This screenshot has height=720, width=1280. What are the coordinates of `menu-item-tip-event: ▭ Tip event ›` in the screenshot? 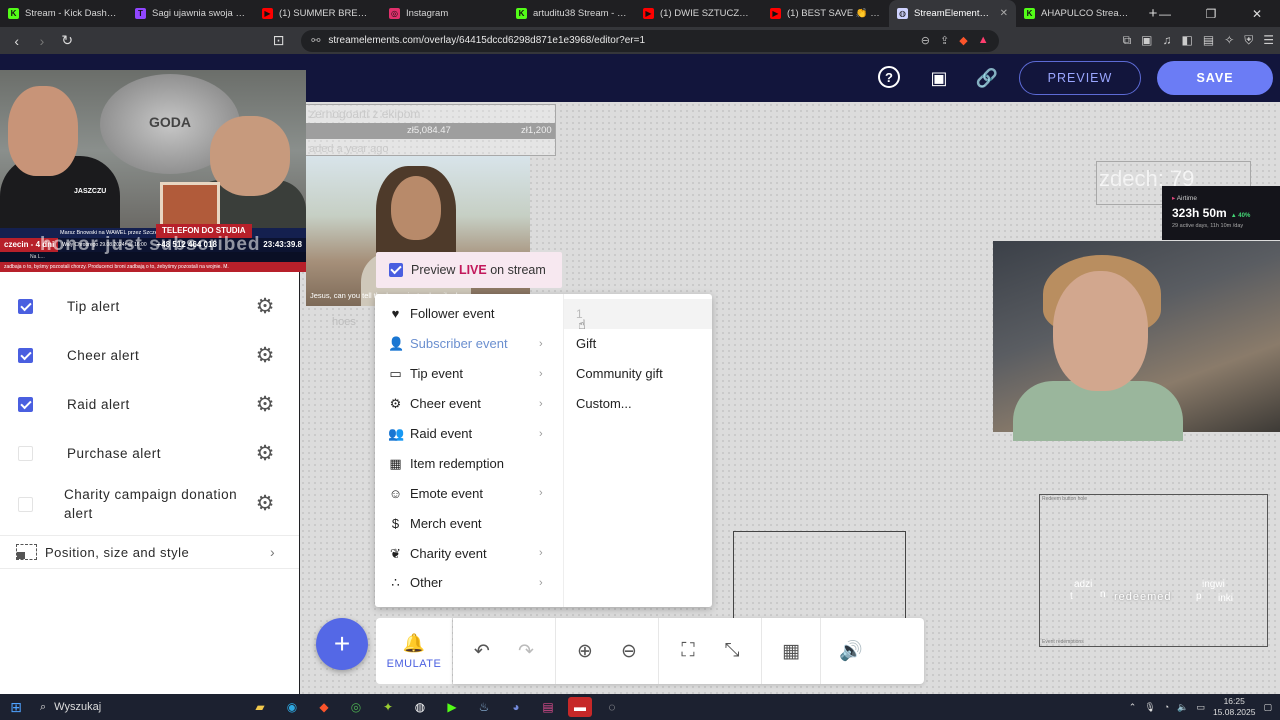 It's located at (469, 374).